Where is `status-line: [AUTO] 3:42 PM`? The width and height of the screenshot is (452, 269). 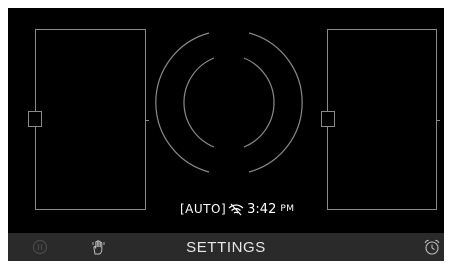
status-line: [AUTO] 3:42 PM is located at coordinates (237, 209).